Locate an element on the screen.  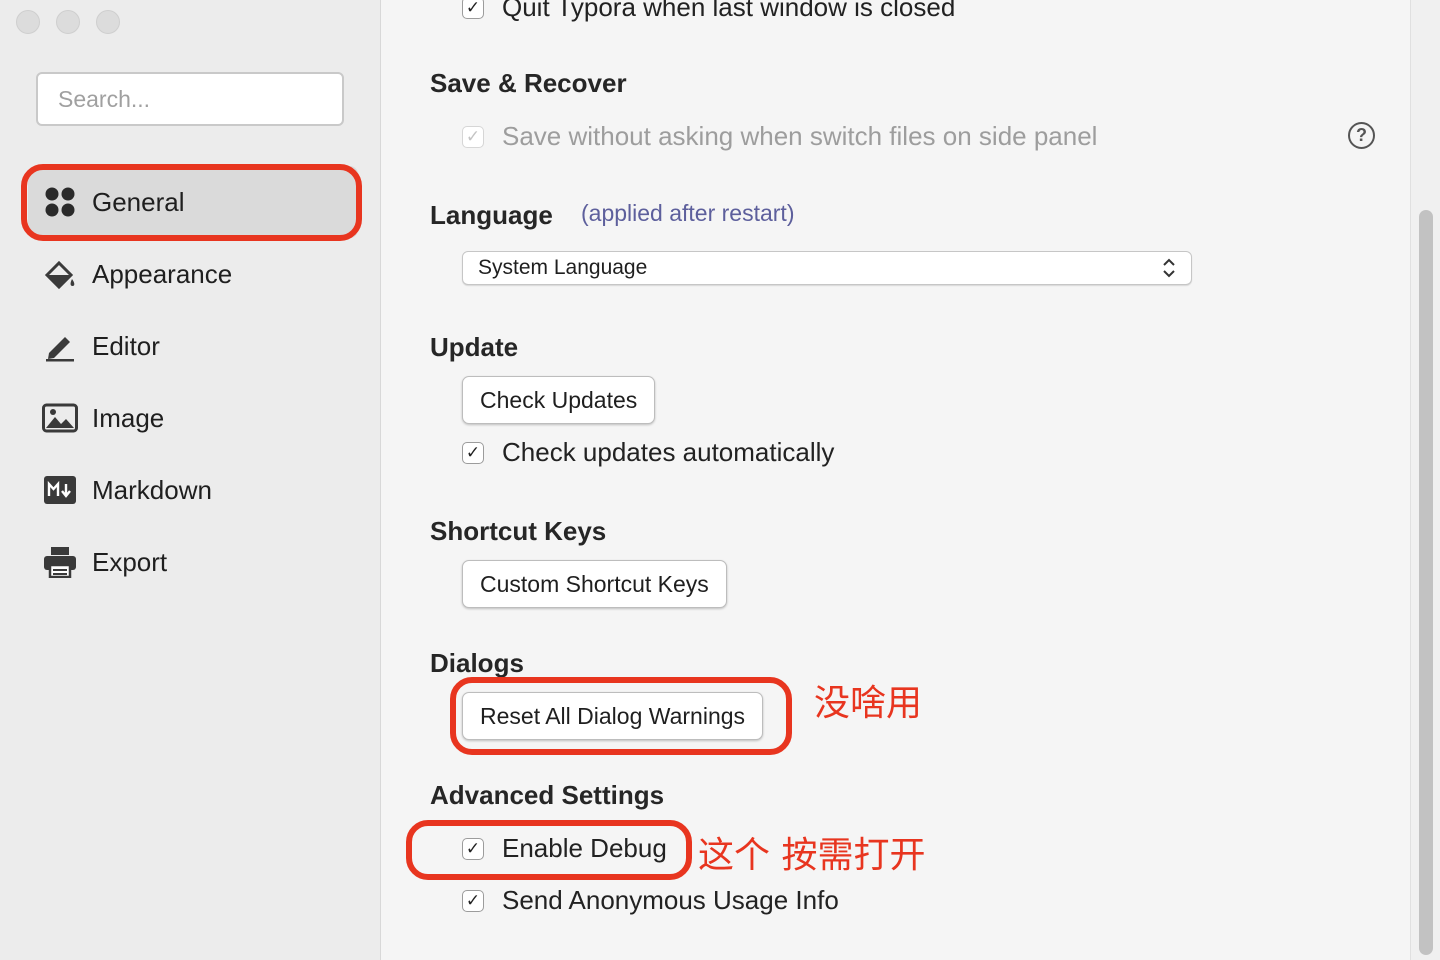
option-label: Check updates automatically is located at coordinates (668, 452).